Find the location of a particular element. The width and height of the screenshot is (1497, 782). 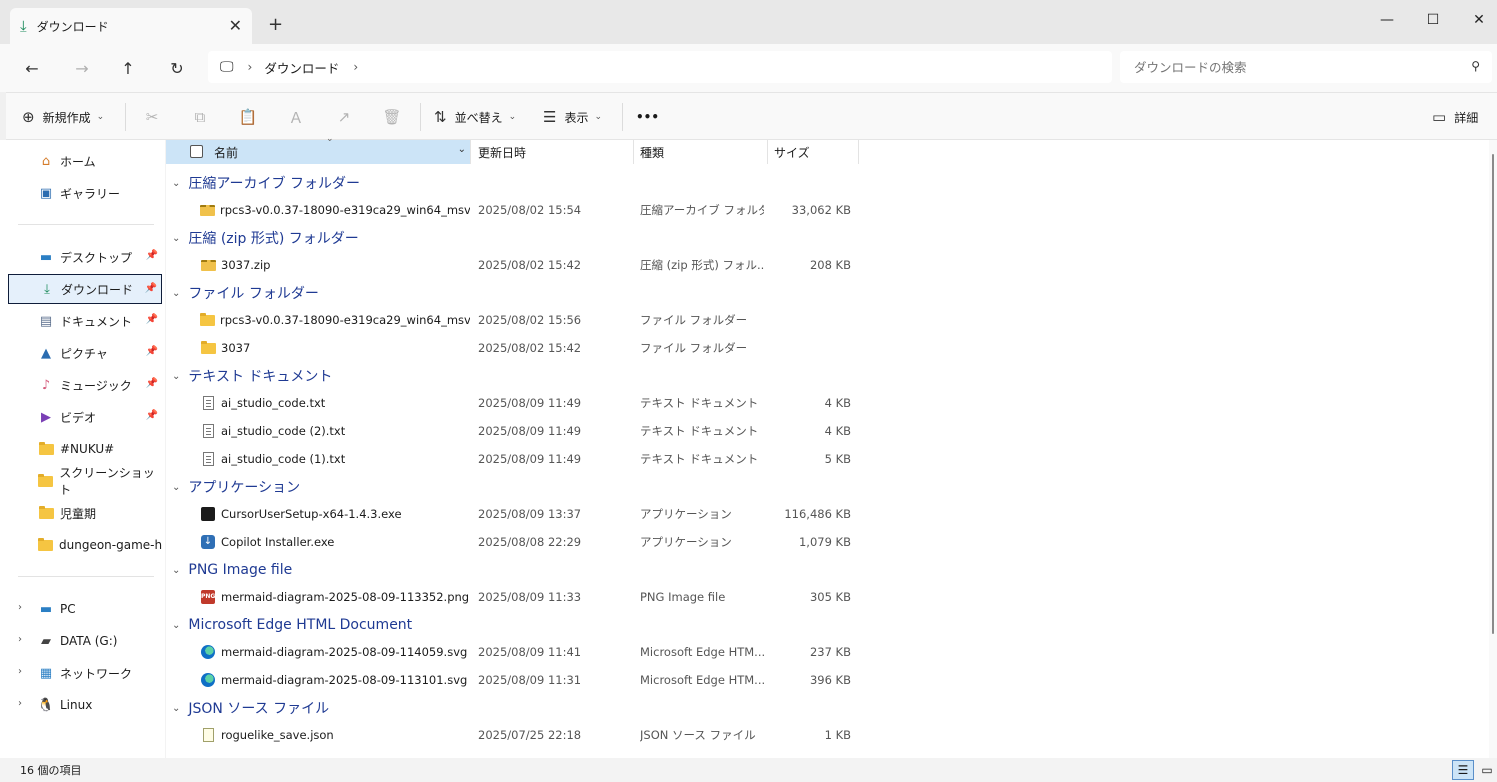

sidebar-item-label: ホーム is located at coordinates (78, 161).